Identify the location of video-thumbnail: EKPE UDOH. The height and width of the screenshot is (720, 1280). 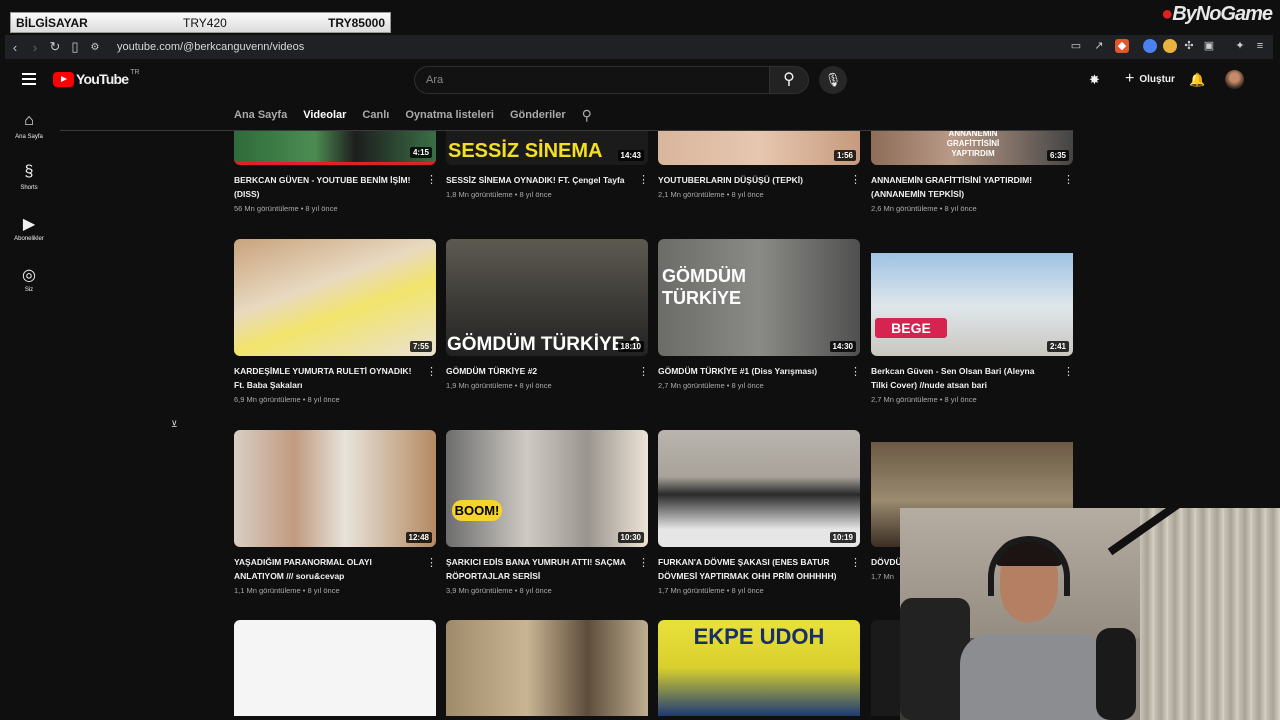
(759, 668).